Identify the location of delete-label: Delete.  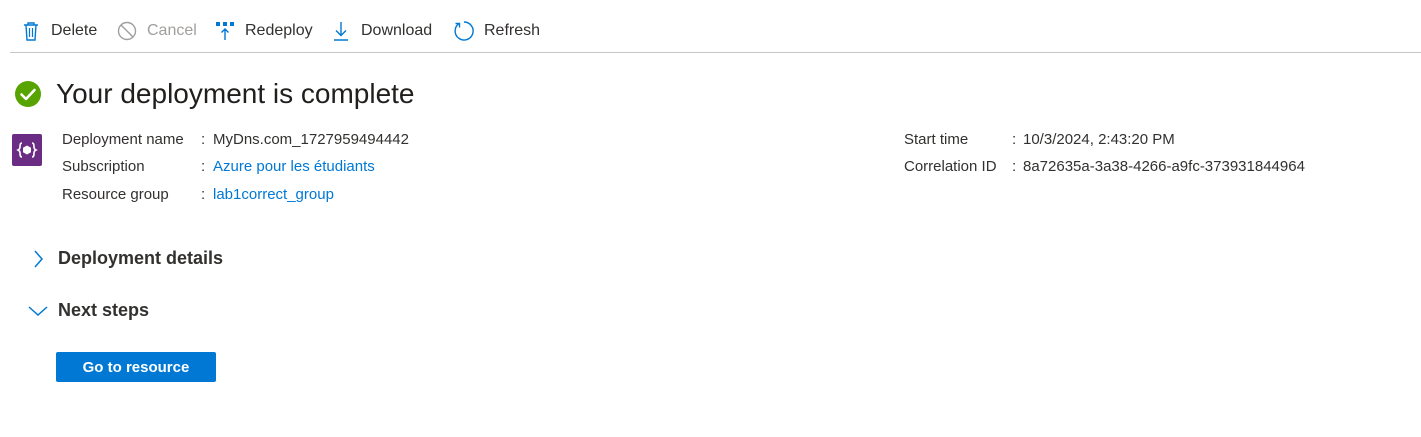
(74, 30).